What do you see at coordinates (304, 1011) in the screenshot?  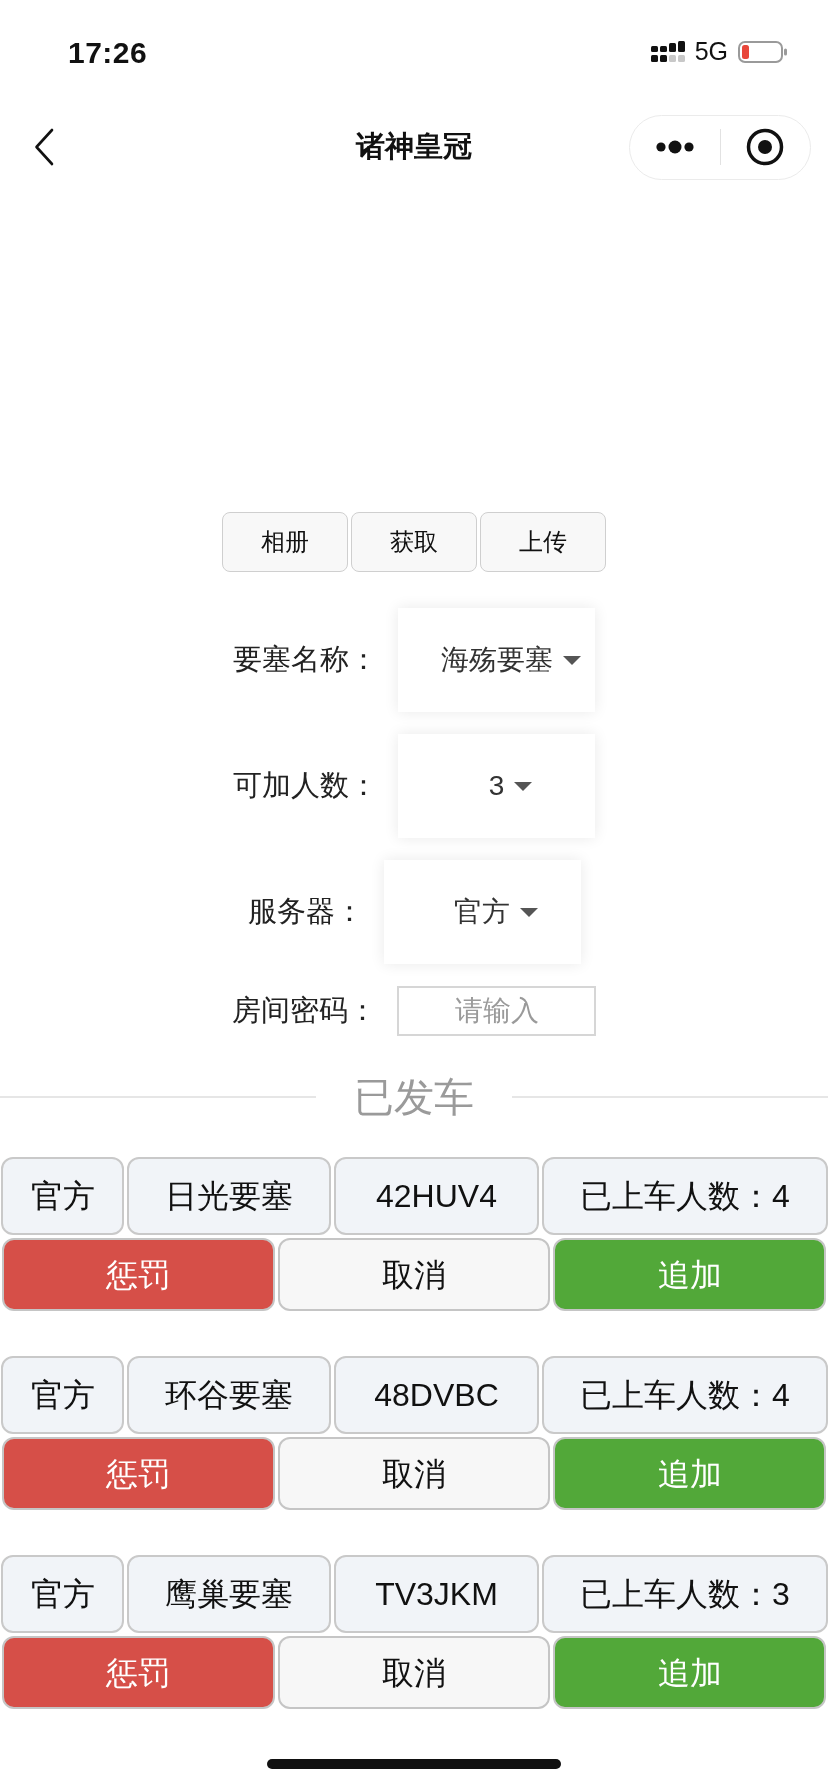 I see `field-label: 房间密码：` at bounding box center [304, 1011].